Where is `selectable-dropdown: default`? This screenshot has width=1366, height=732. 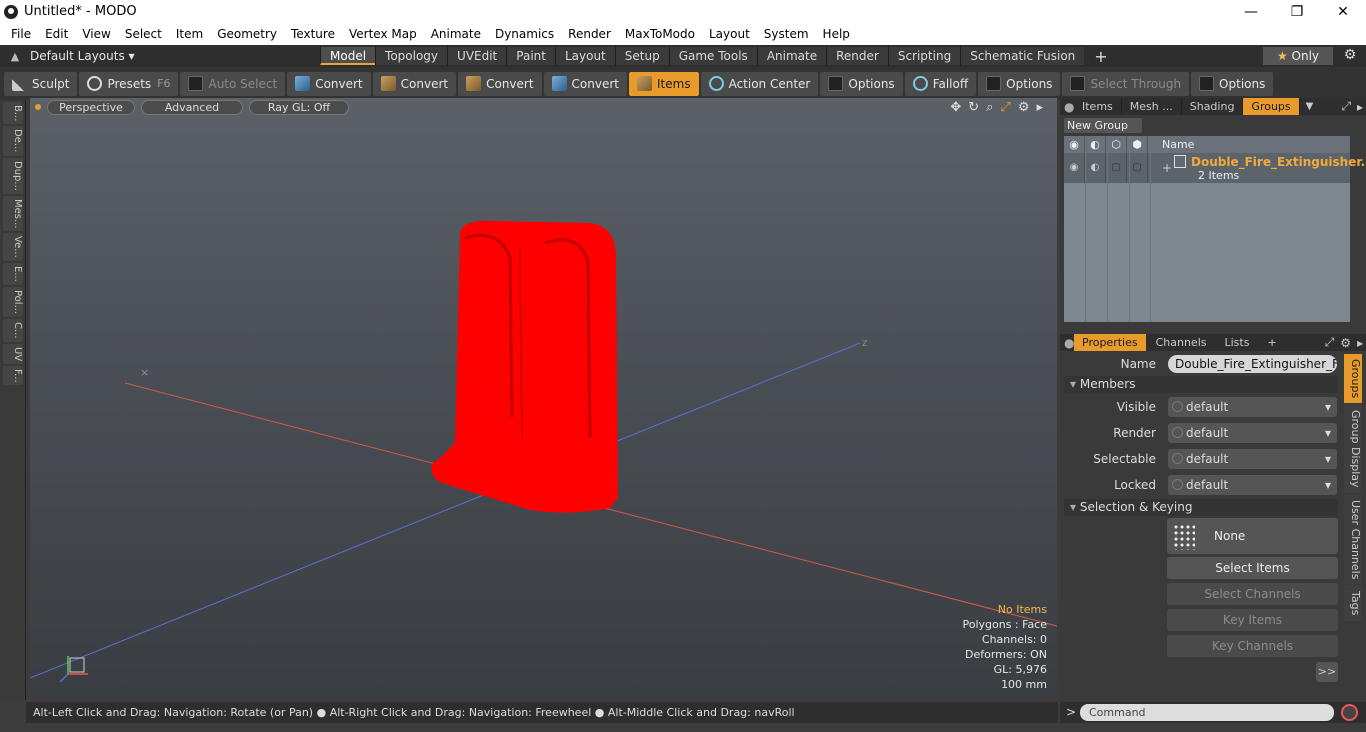 selectable-dropdown: default is located at coordinates (1252, 459).